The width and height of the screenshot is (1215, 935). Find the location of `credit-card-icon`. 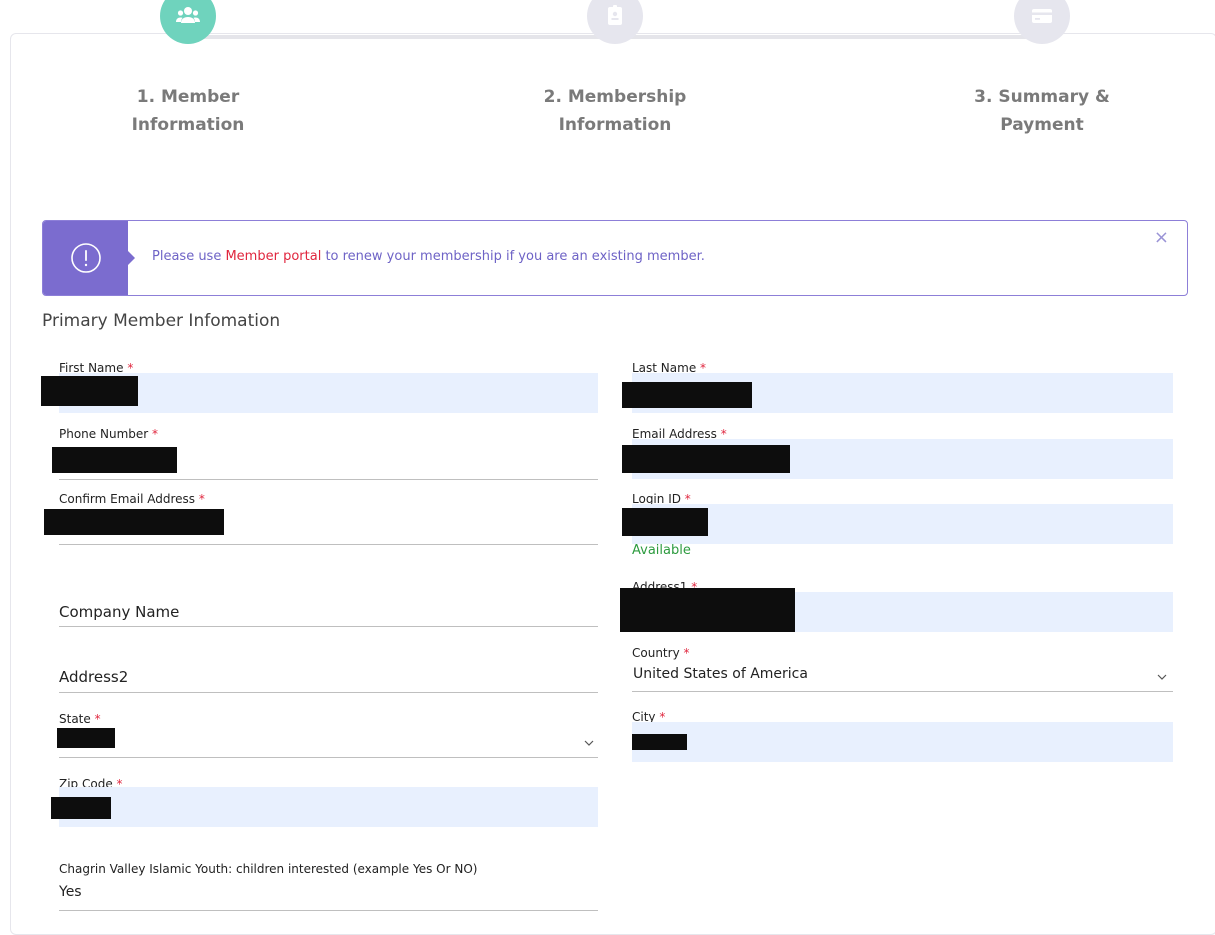

credit-card-icon is located at coordinates (1042, 16).